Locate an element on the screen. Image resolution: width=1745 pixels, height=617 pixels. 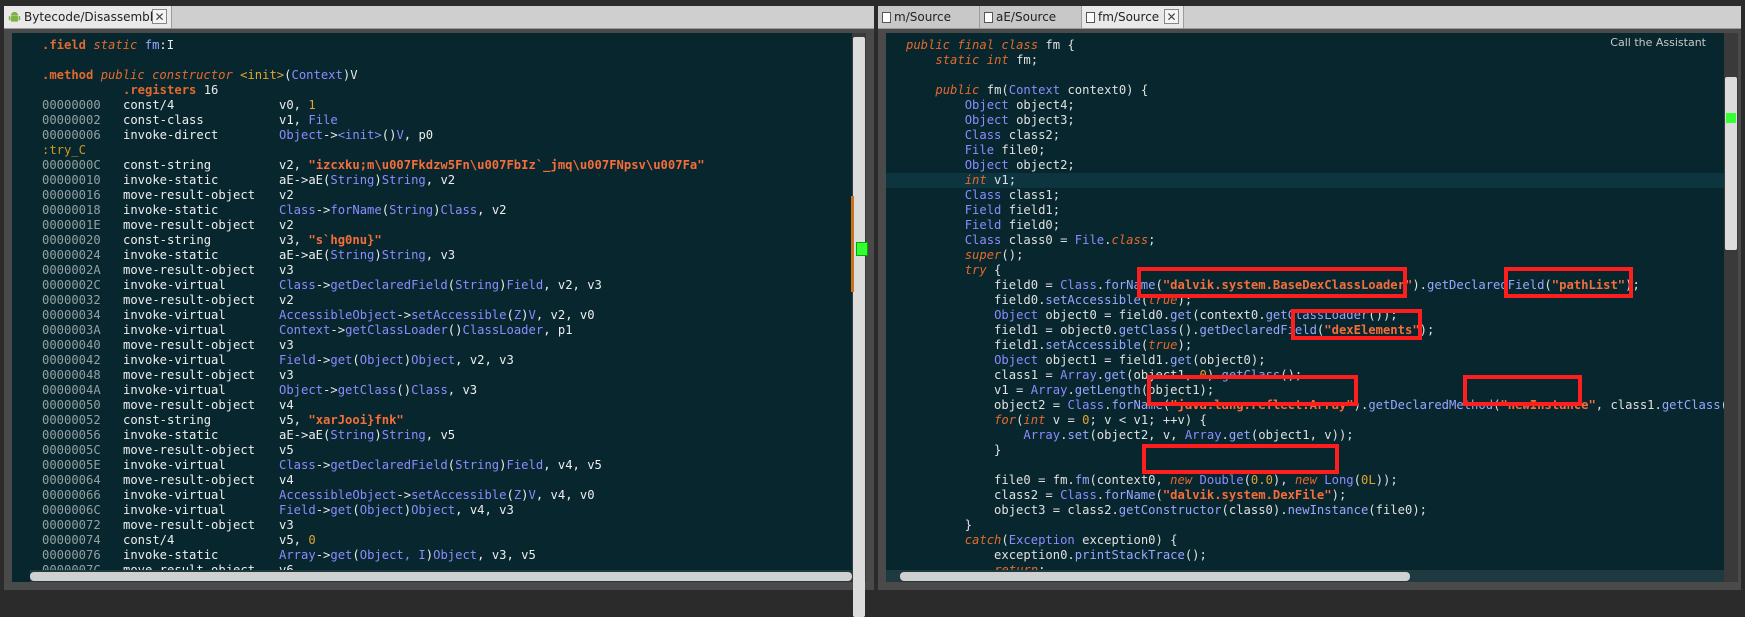
source-line: field1.setAccessible(true); is located at coordinates (1049, 345).